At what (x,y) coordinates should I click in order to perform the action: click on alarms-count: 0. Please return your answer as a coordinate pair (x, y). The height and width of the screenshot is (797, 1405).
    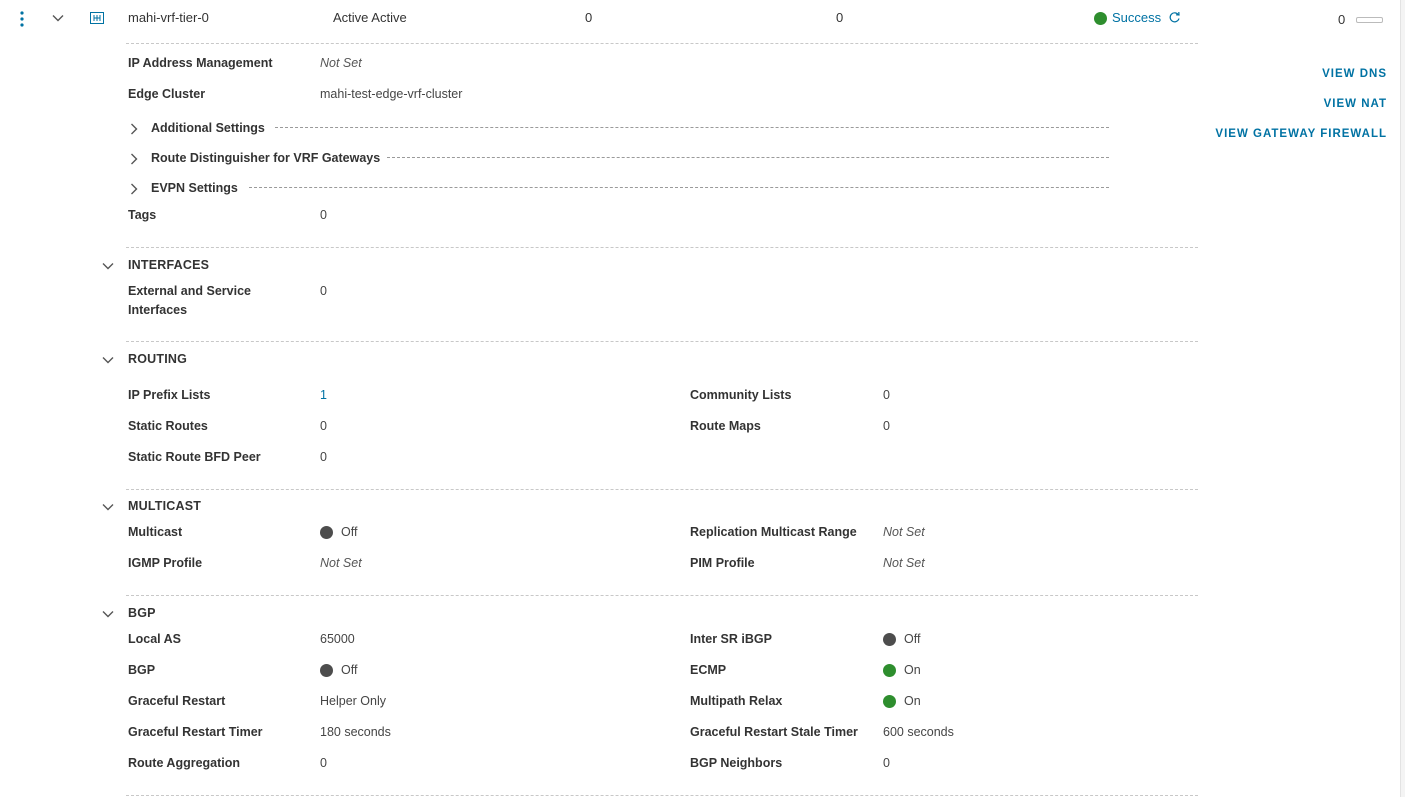
    Looking at the image, I should click on (1342, 19).